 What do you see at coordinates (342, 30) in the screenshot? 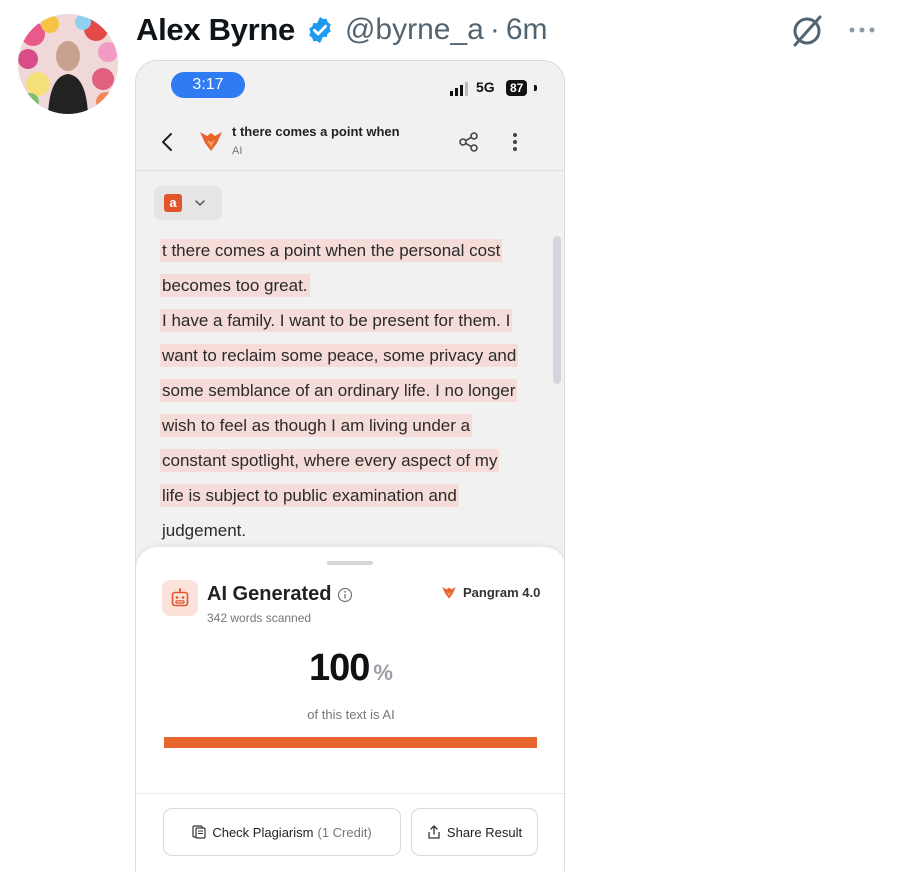
I see `tweet-header: Alex Byrne @byrne_a · 6m` at bounding box center [342, 30].